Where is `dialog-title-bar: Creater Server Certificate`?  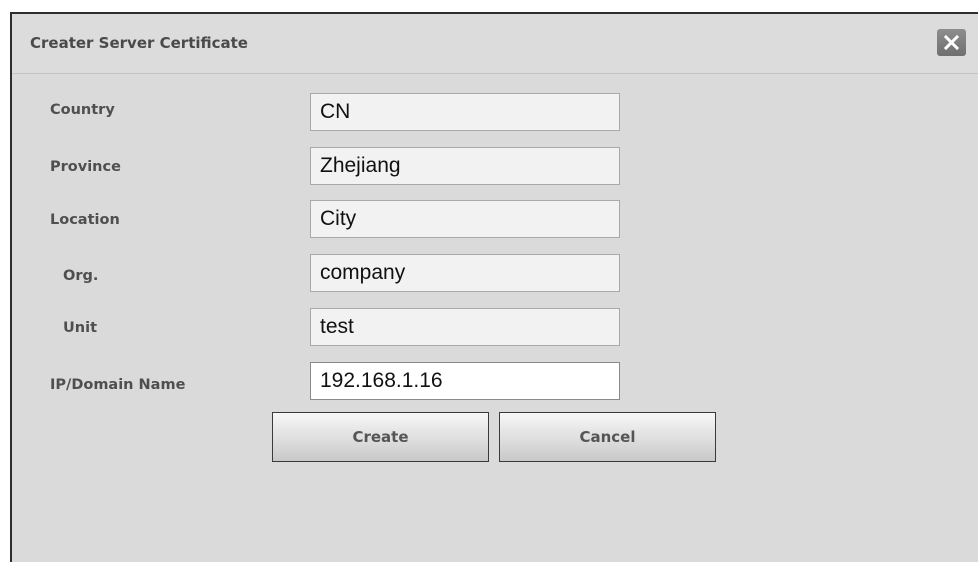
dialog-title-bar: Creater Server Certificate is located at coordinates (495, 44).